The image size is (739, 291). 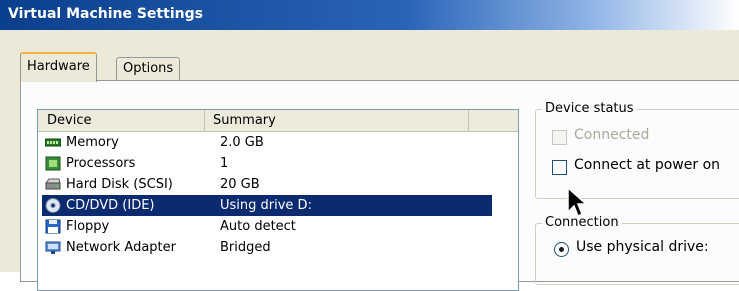 I want to click on memory-icon, so click(x=53, y=142).